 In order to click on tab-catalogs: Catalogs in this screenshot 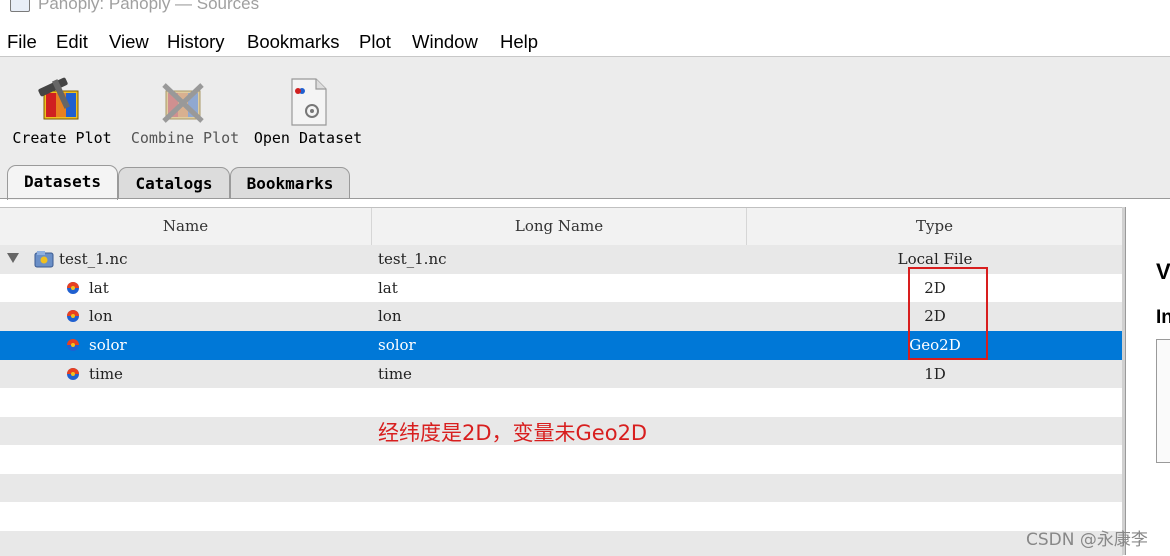, I will do `click(174, 183)`.